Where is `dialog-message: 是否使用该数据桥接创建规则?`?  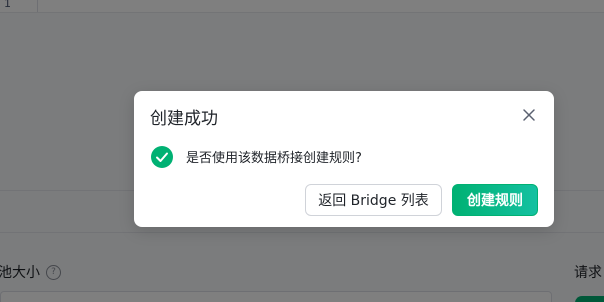 dialog-message: 是否使用该数据桥接创建规则? is located at coordinates (274, 158).